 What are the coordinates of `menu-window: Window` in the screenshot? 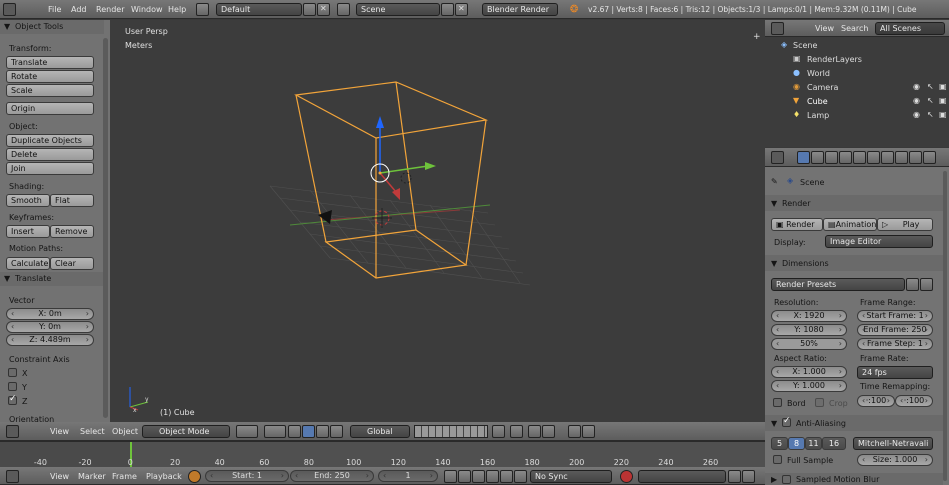 It's located at (147, 9).